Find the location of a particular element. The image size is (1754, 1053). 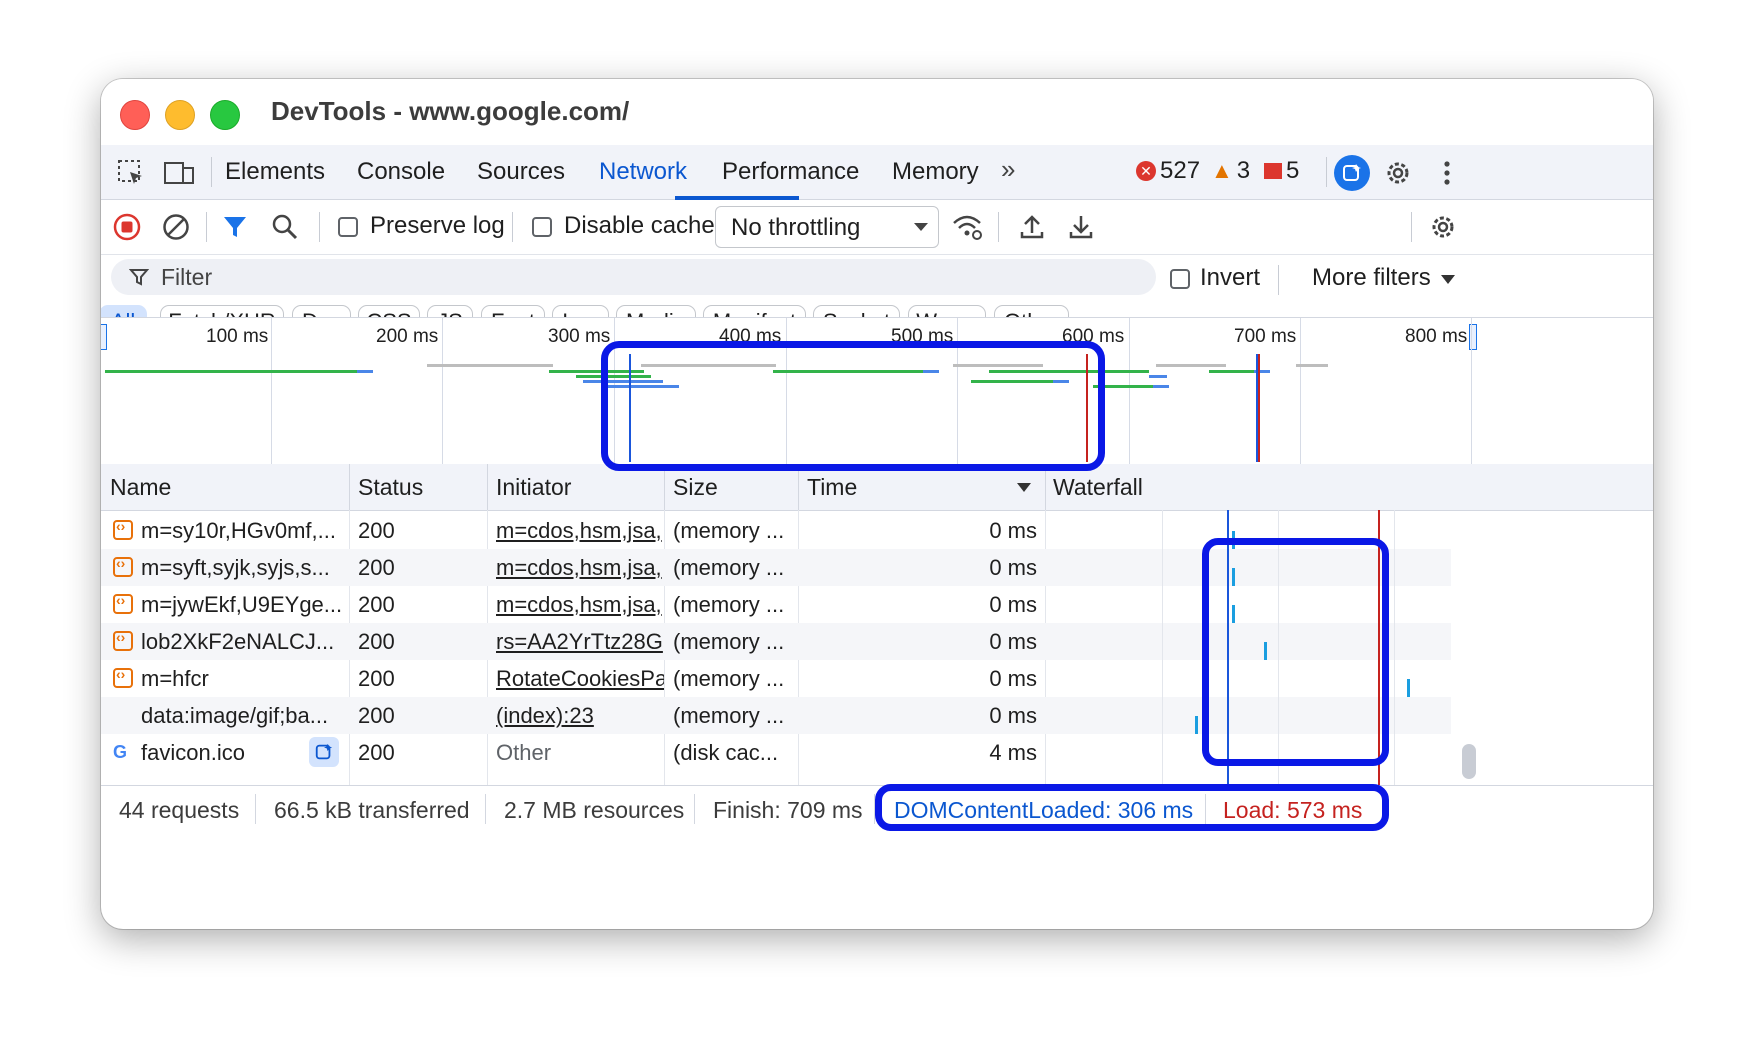

settings-gear-icon is located at coordinates (1398, 173).